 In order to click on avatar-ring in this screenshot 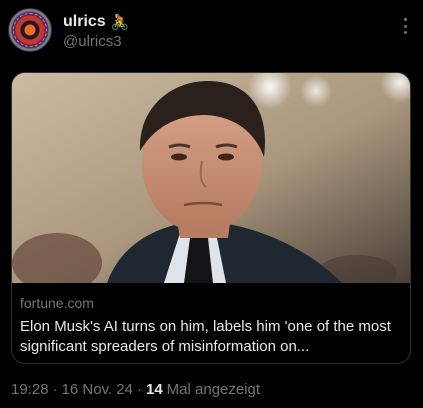, I will do `click(30, 30)`.